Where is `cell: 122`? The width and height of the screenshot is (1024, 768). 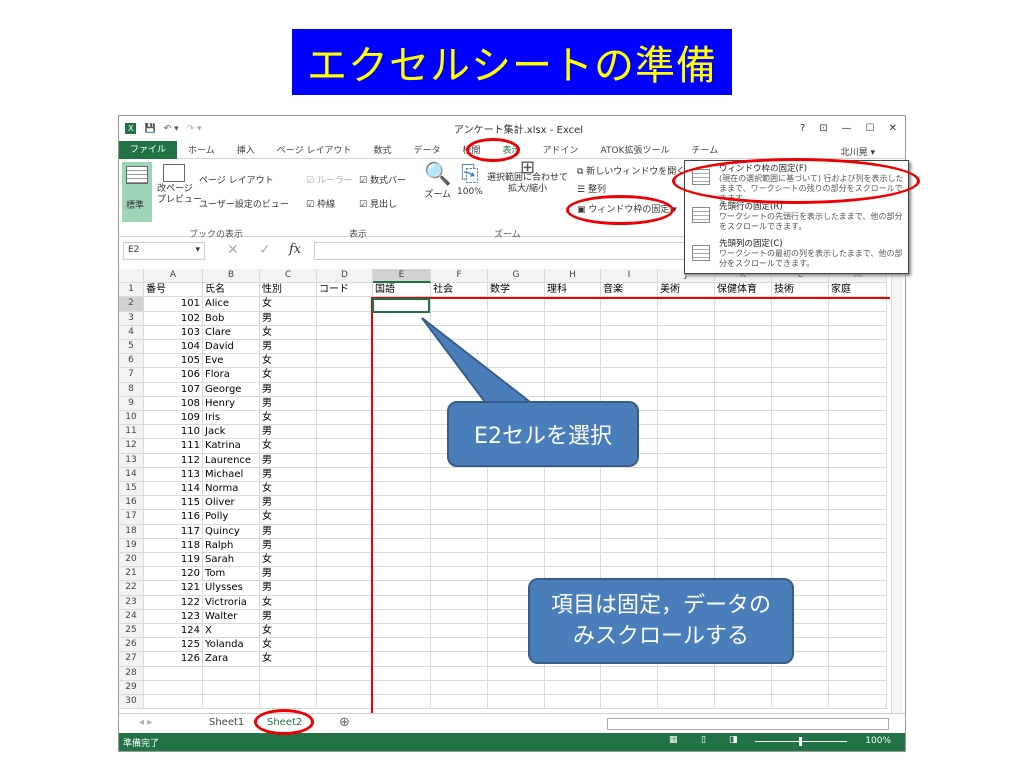
cell: 122 is located at coordinates (173, 602).